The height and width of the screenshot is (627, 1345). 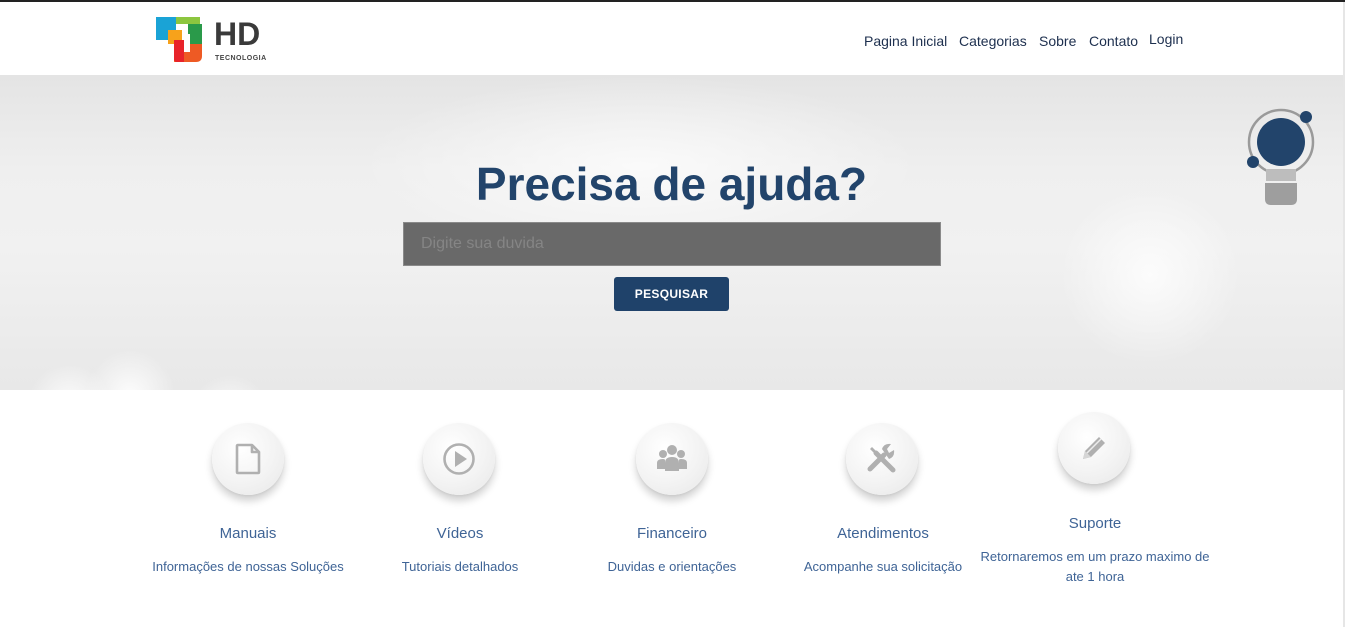 I want to click on pencil-icon, so click(x=1094, y=448).